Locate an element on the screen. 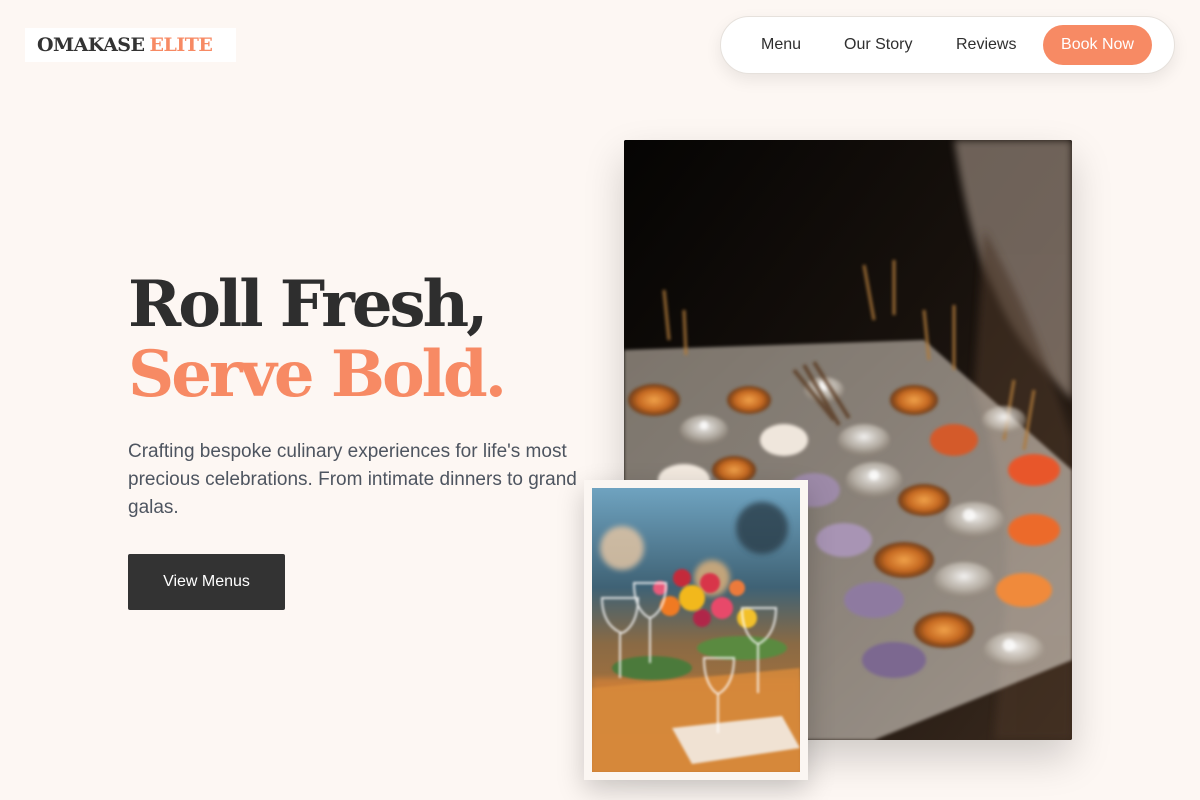  table-floral-setting-photo is located at coordinates (696, 630).